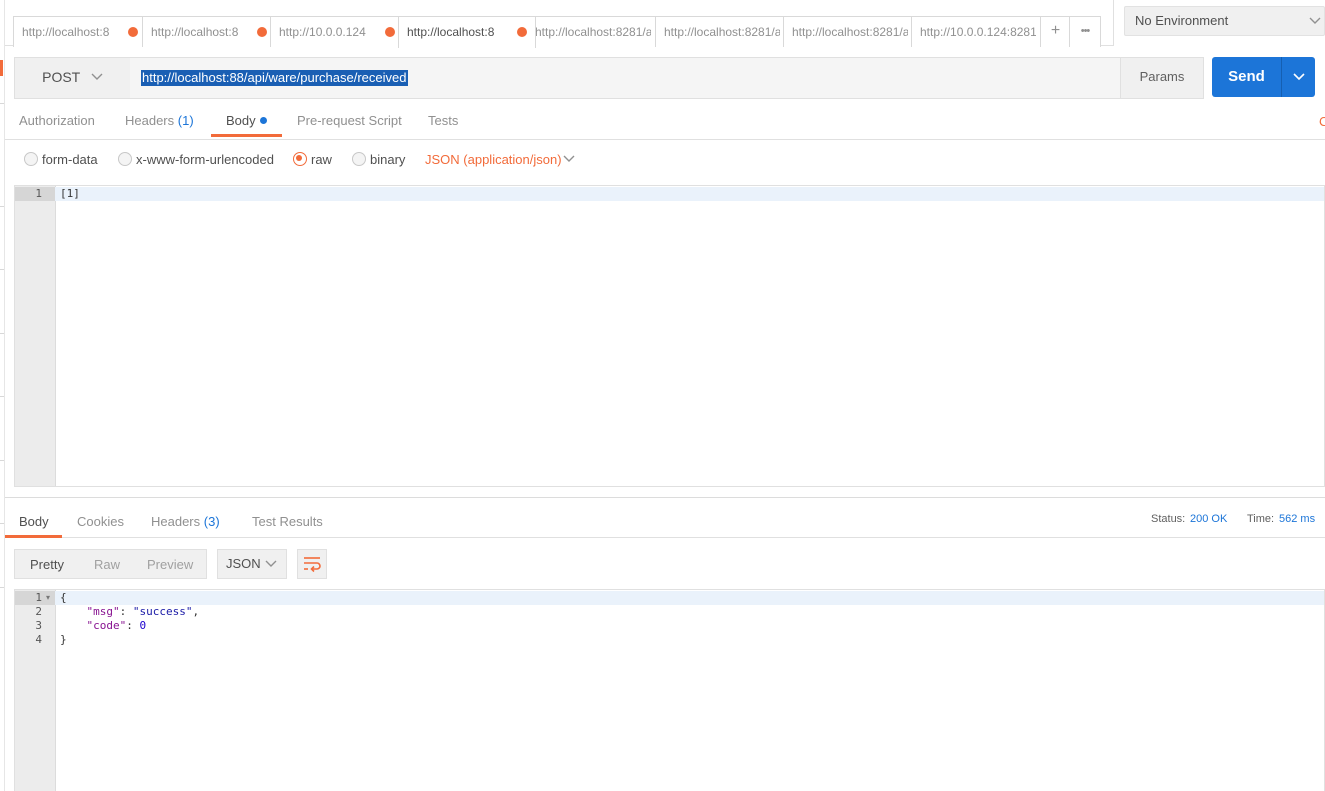 The image size is (1325, 791). I want to click on cookies-link: C, so click(1322, 121).